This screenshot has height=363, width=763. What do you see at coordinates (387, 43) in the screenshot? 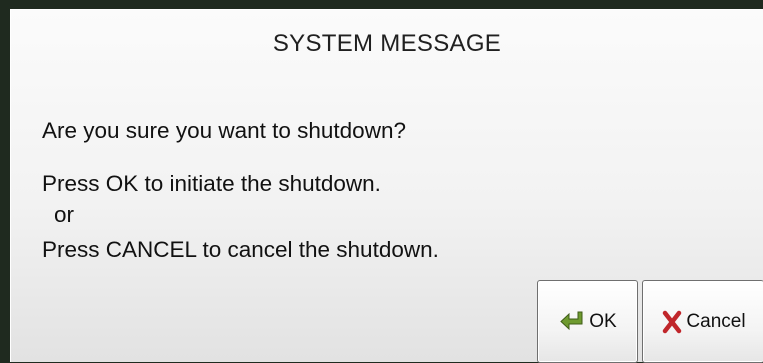
I see `dialog-title: SYSTEM MESSAGE` at bounding box center [387, 43].